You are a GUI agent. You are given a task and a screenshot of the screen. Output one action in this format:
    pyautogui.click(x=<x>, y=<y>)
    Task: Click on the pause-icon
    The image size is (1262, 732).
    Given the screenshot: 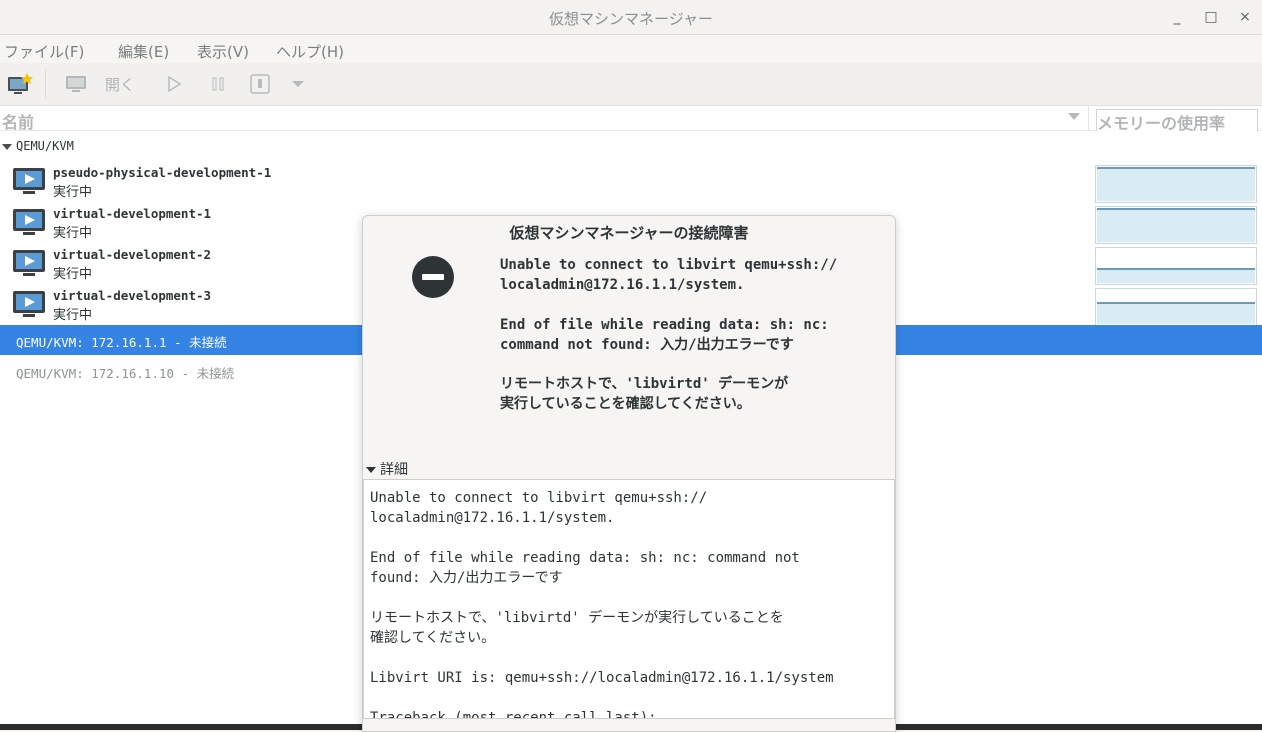 What is the action you would take?
    pyautogui.click(x=218, y=84)
    